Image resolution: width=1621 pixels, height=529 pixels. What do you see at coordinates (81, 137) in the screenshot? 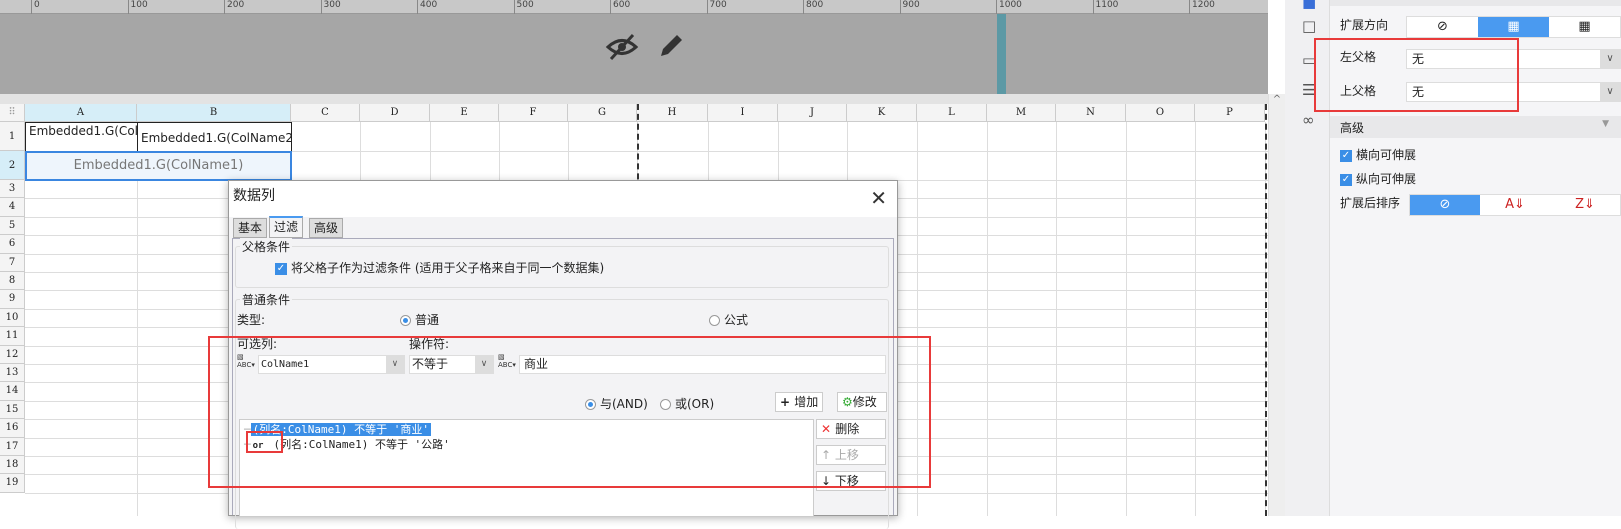
I see `cell-A1: Embedded1.G(ColName1)` at bounding box center [81, 137].